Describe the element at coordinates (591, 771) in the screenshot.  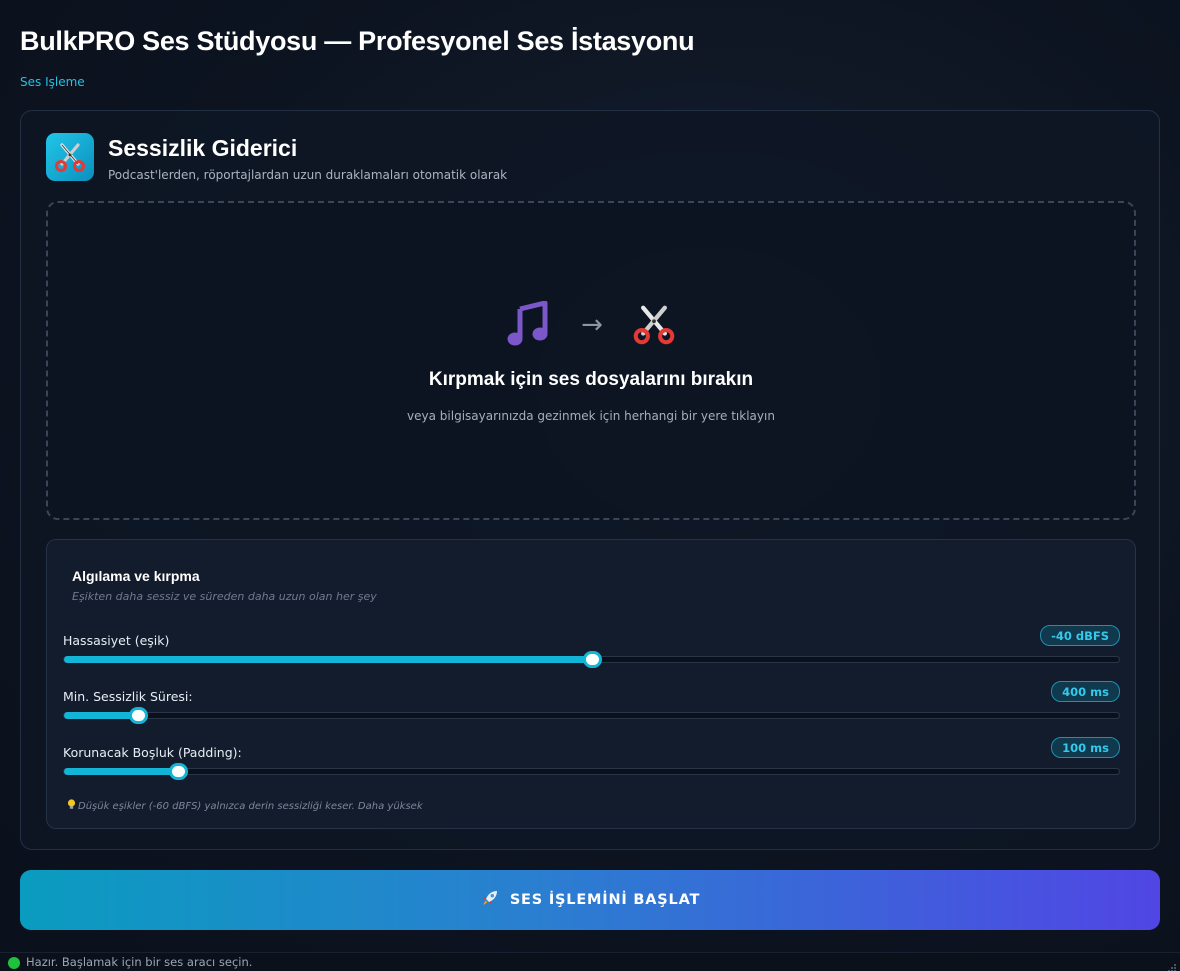
I see `padding-slider` at that location.